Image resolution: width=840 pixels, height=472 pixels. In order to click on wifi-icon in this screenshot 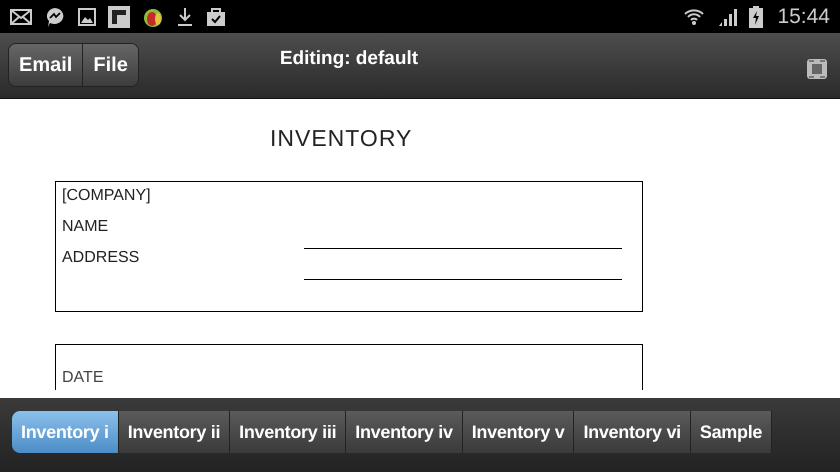, I will do `click(694, 16)`.